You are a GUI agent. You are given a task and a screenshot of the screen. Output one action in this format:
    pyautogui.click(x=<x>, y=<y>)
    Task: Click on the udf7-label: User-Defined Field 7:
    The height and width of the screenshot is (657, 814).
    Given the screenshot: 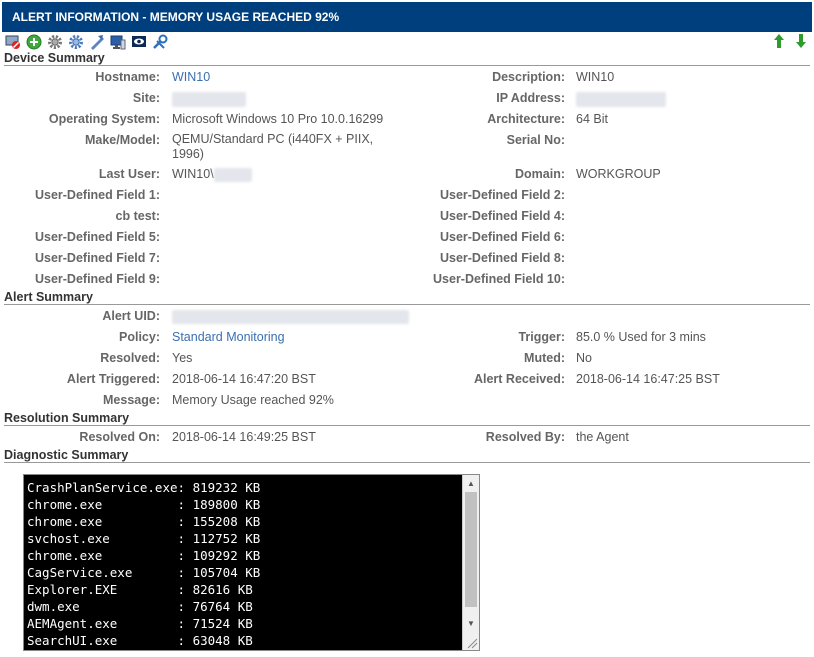 What is the action you would take?
    pyautogui.click(x=97, y=258)
    